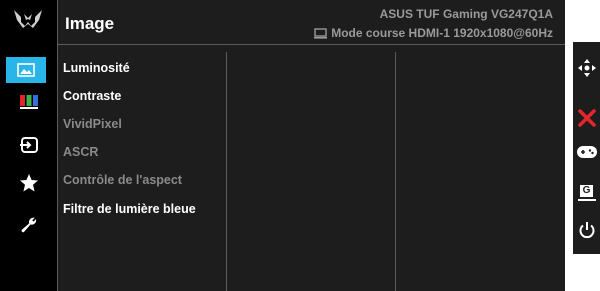 This screenshot has width=600, height=291. I want to click on close-icon, so click(586, 118).